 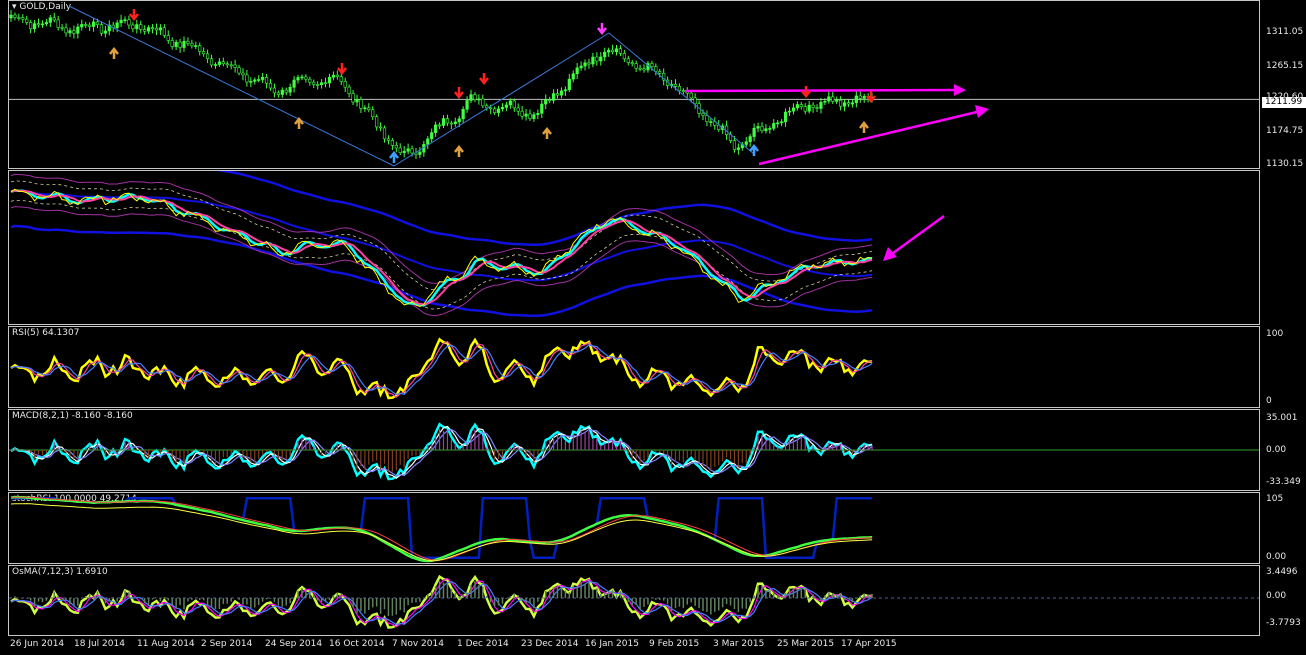 What do you see at coordinates (299, 122) in the screenshot?
I see `buy-arrow-icon` at bounding box center [299, 122].